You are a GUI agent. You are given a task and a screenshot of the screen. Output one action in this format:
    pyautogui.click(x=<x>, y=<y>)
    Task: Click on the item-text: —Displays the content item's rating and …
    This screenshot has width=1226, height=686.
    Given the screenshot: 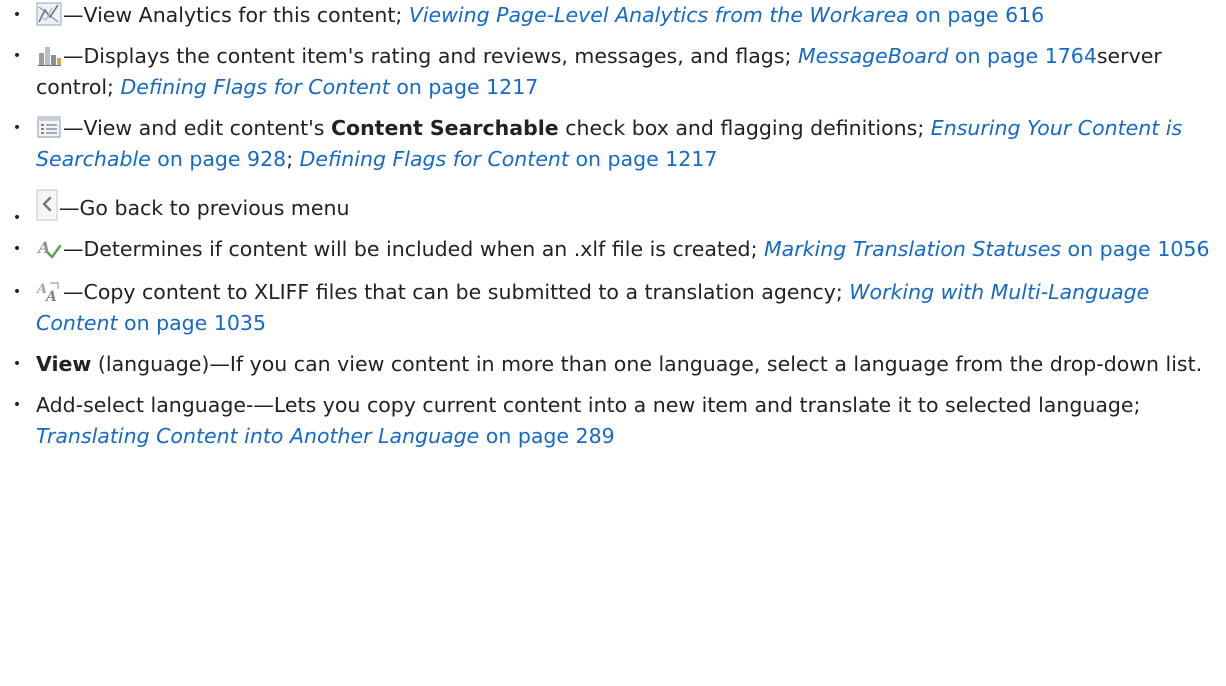 What is the action you would take?
    pyautogui.click(x=430, y=56)
    